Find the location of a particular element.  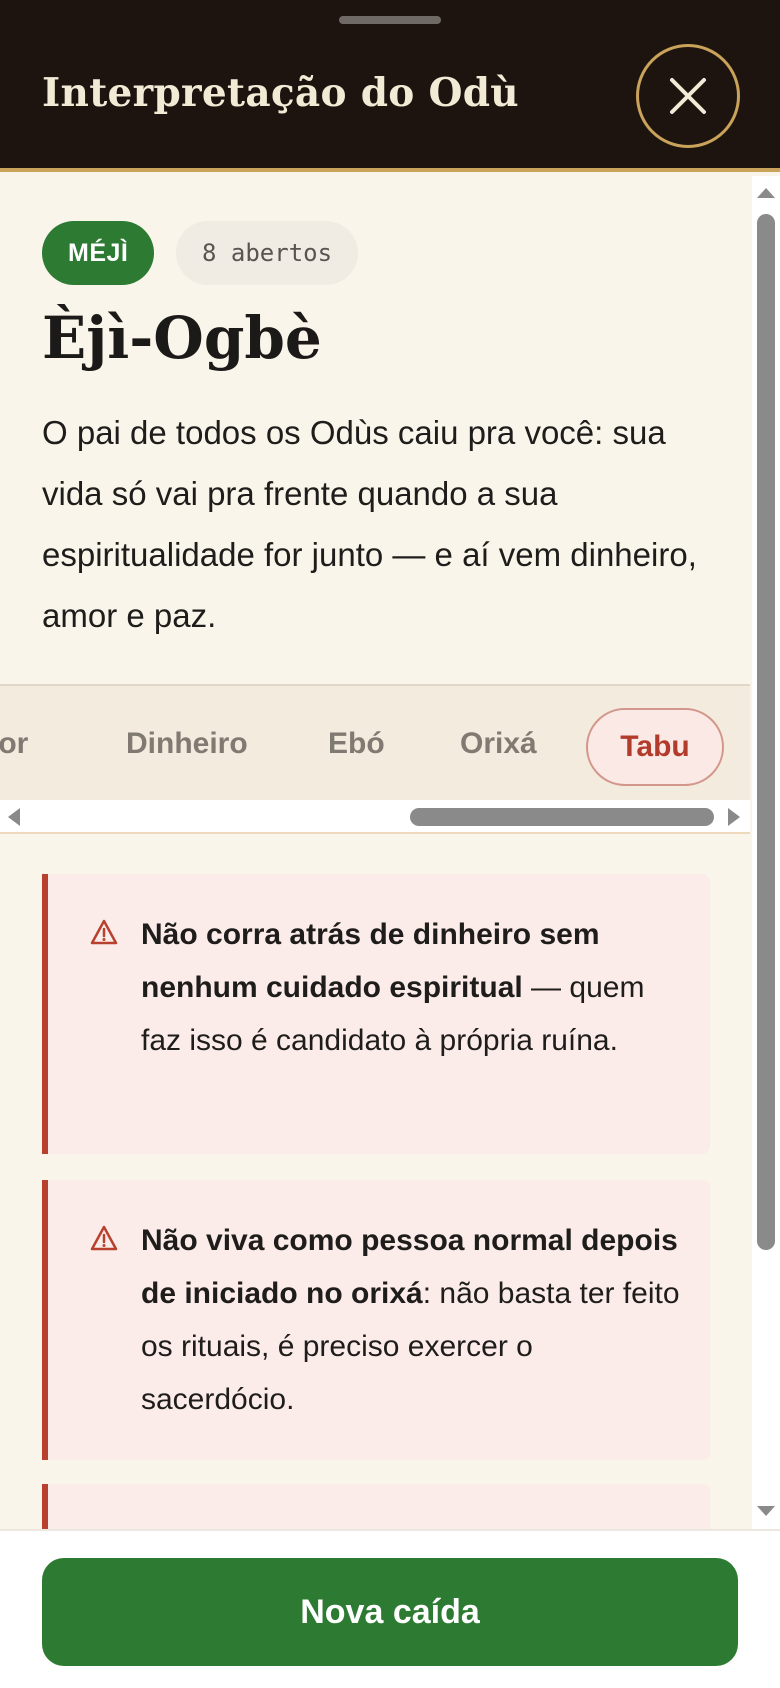

scroll-up-arrow-icon is located at coordinates (766, 193).